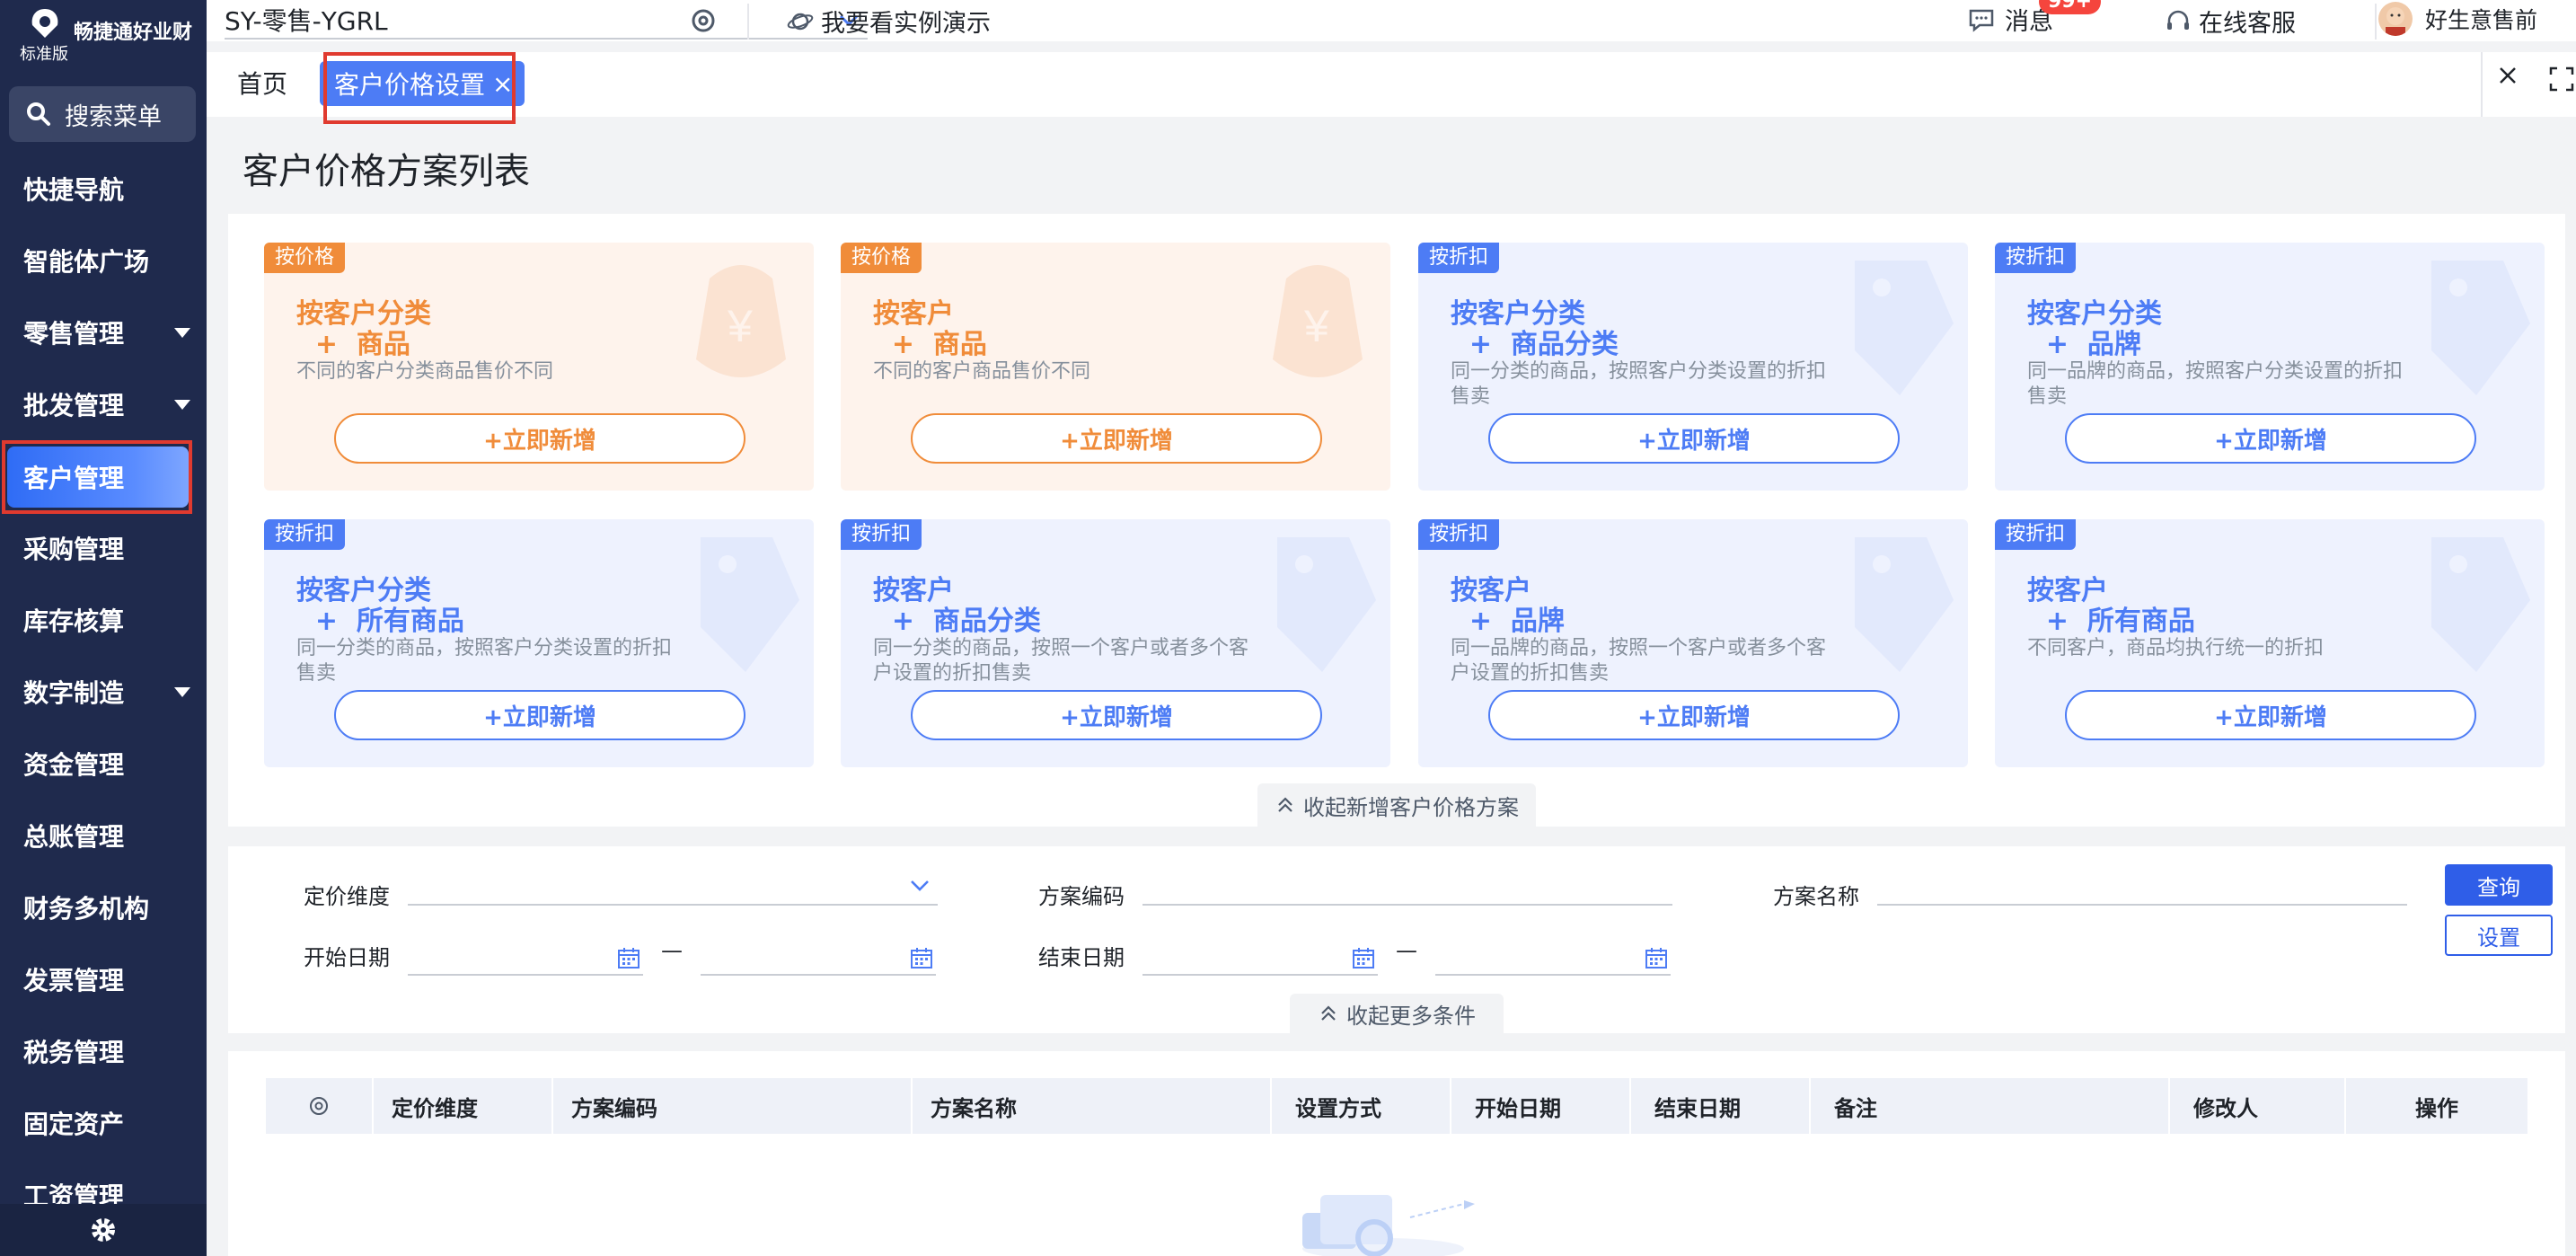 This screenshot has height=1256, width=2576. What do you see at coordinates (113, 116) in the screenshot?
I see `search-menu-label: 搜索菜单` at bounding box center [113, 116].